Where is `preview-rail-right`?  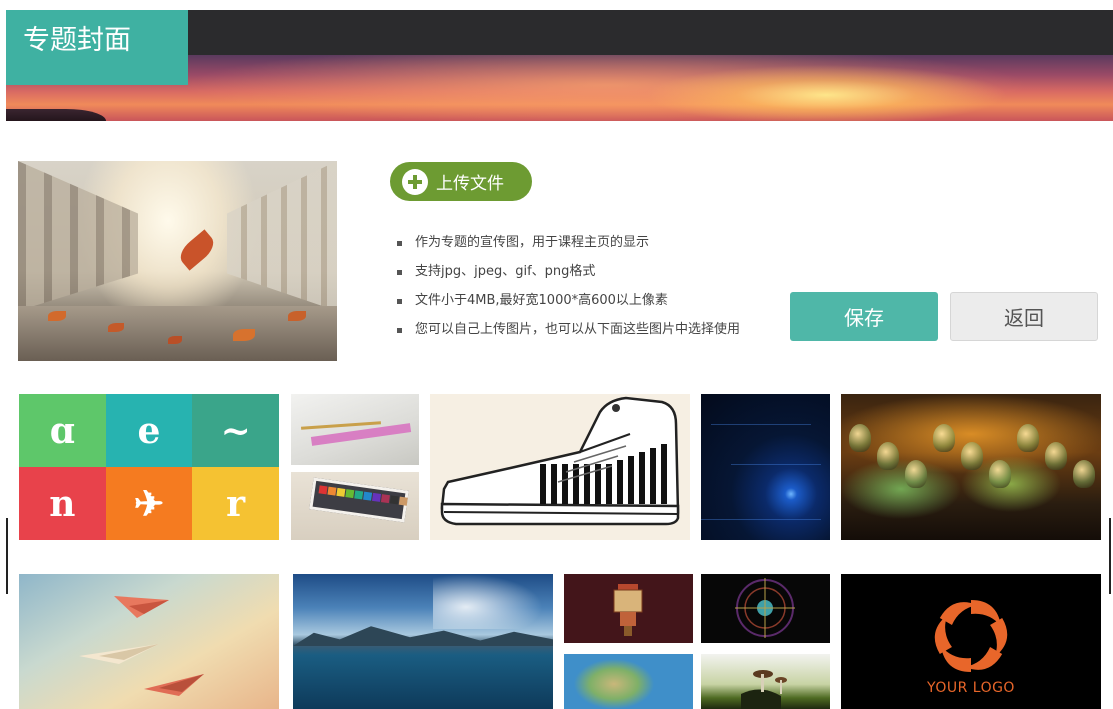 preview-rail-right is located at coordinates (282, 236).